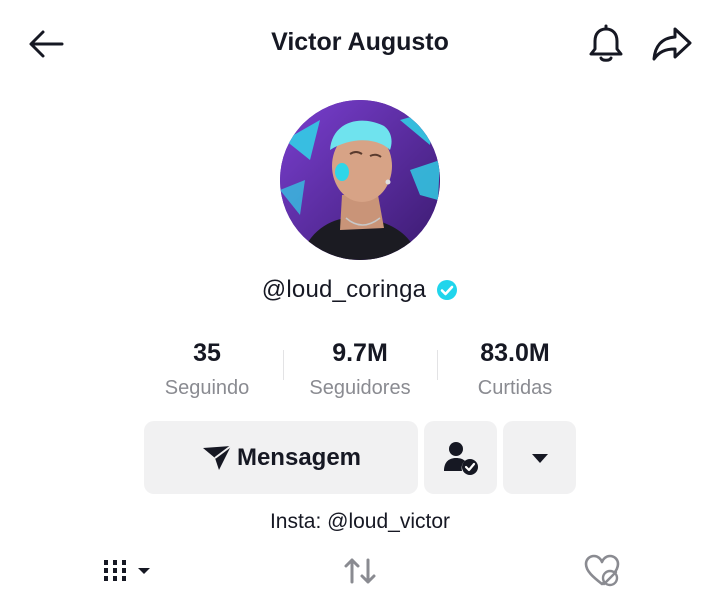 Image resolution: width=720 pixels, height=593 pixels. I want to click on stat-following-value: 35, so click(207, 353).